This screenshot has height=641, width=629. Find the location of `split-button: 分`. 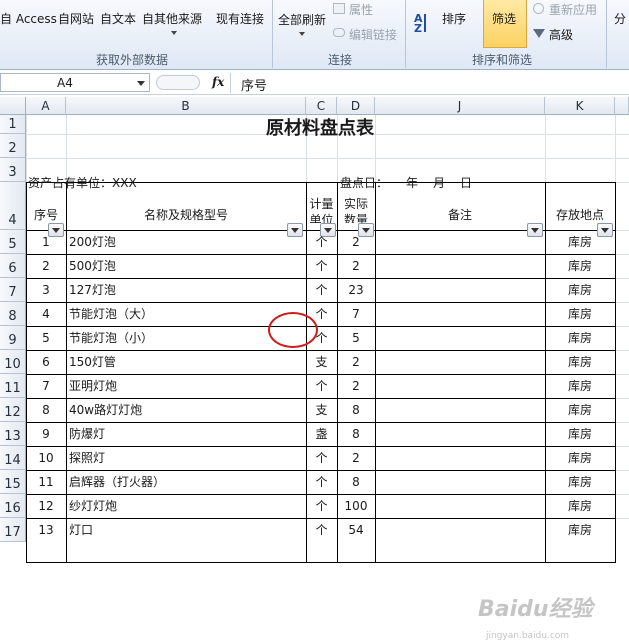

split-button: 分 is located at coordinates (620, 18).